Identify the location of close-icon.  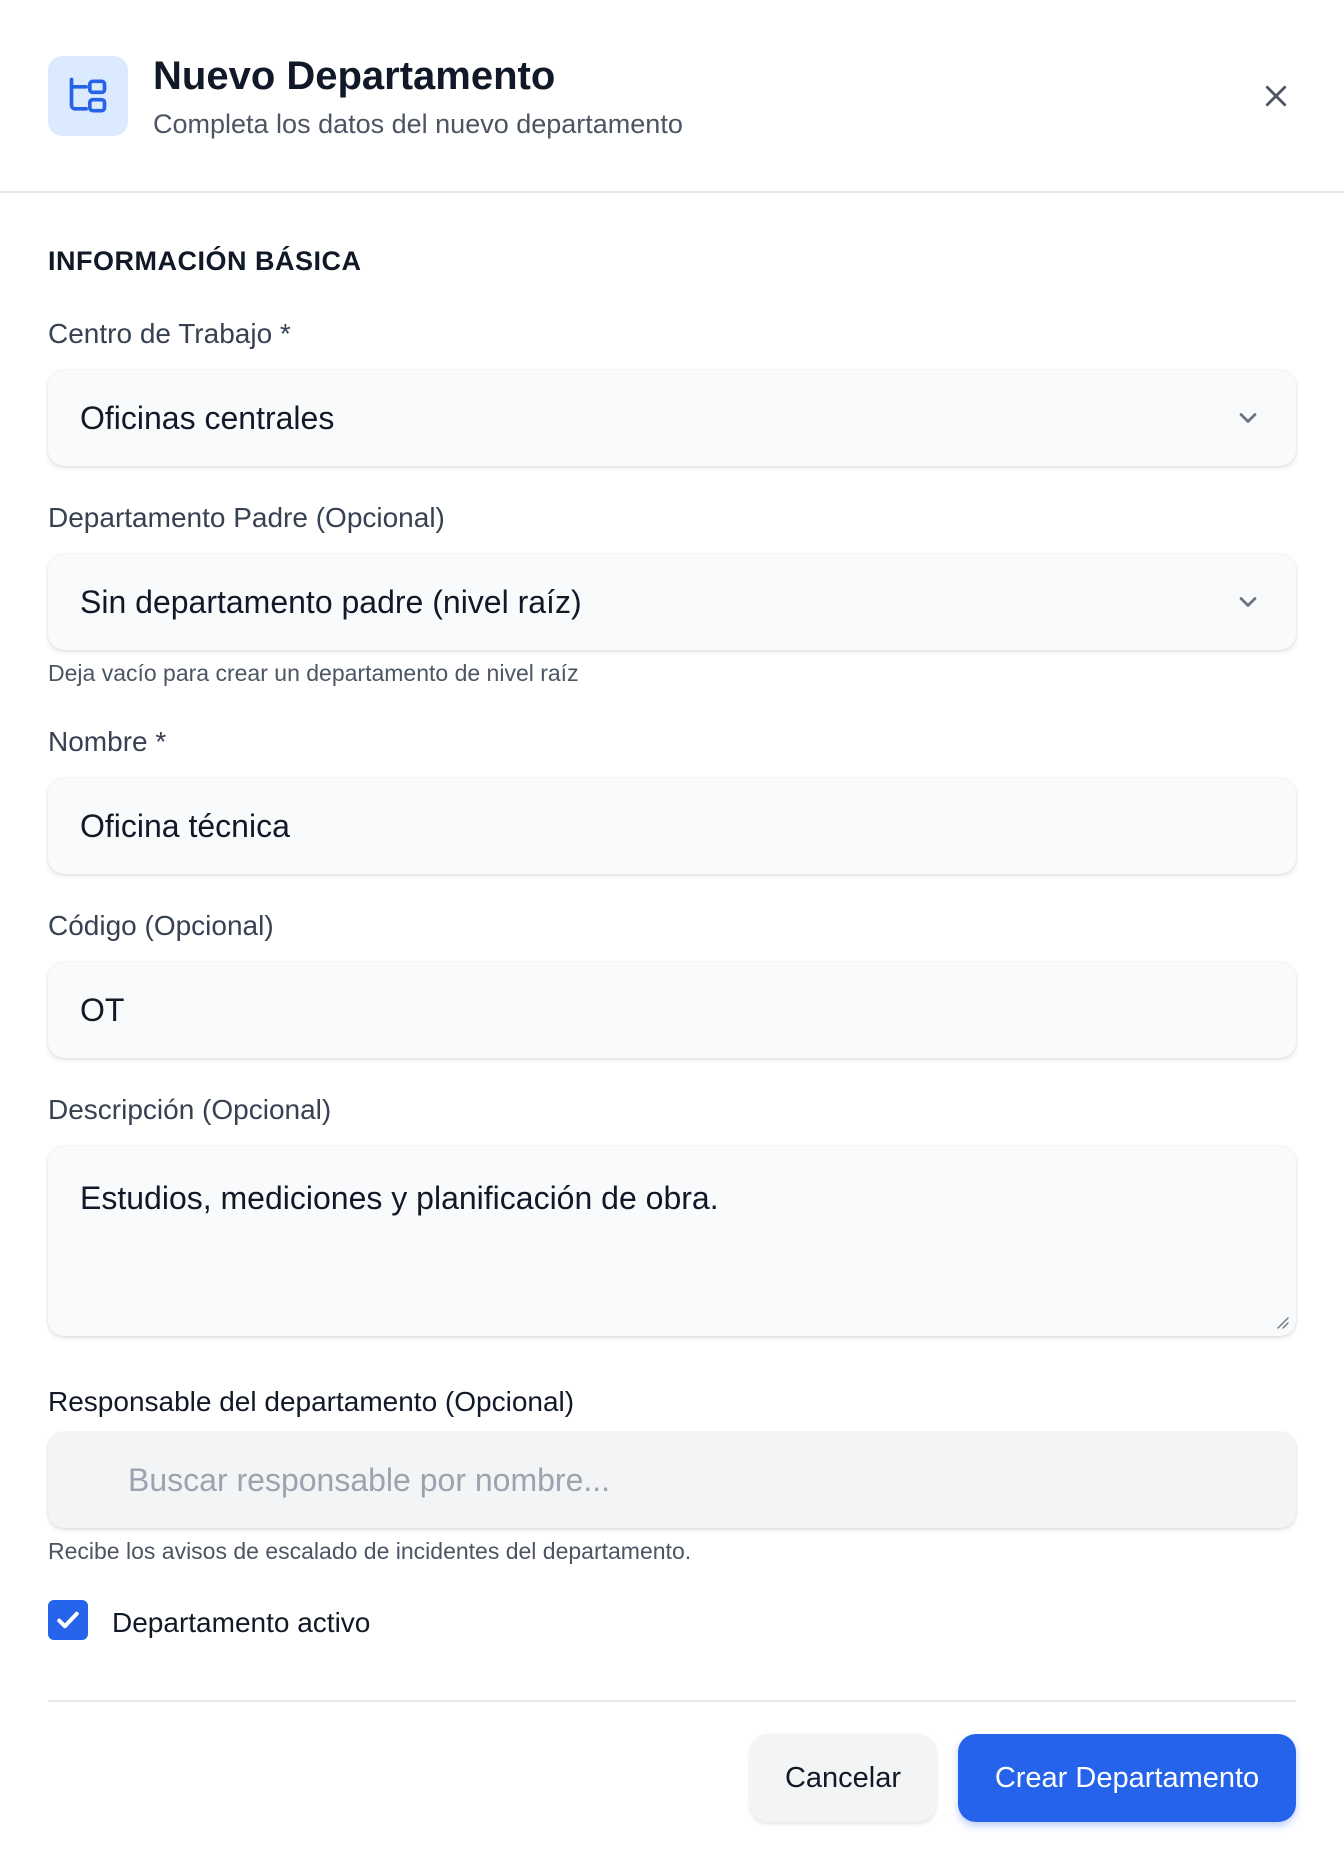
(1276, 96).